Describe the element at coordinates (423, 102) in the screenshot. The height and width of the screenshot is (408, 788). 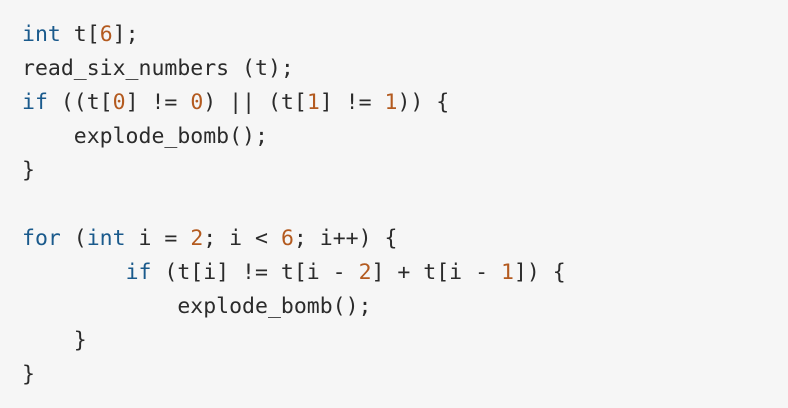
I see `code-token: )) {` at that location.